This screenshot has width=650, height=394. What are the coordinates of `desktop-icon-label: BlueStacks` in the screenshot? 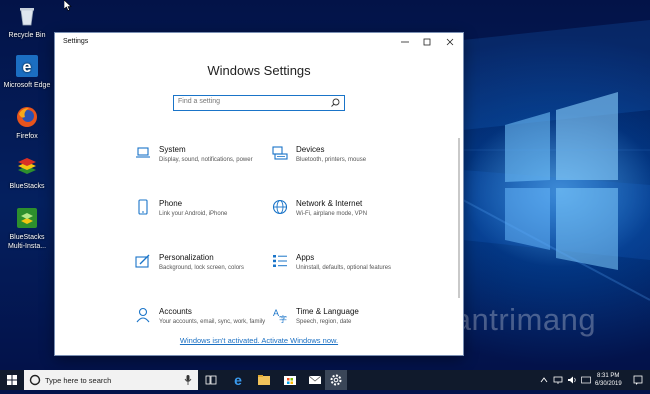 It's located at (27, 186).